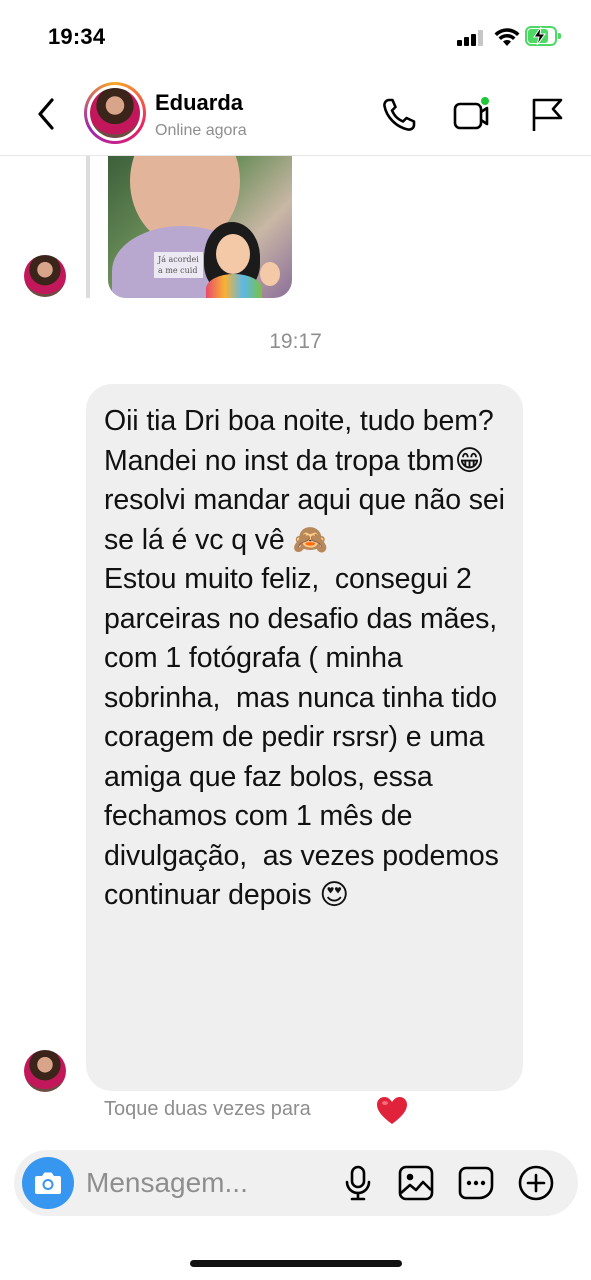  What do you see at coordinates (416, 1183) in the screenshot?
I see `gallery-icon` at bounding box center [416, 1183].